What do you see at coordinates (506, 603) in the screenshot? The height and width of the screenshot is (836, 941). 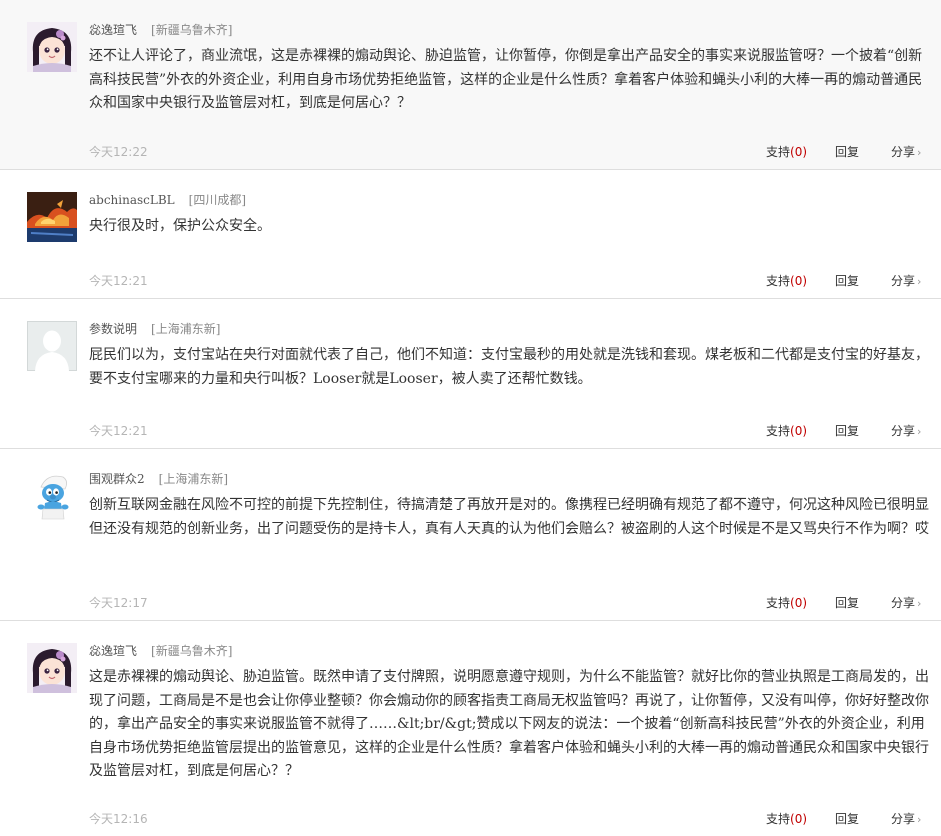 I see `comment-footer: 今天12:17 支持(0) 回复 分享 ›` at bounding box center [506, 603].